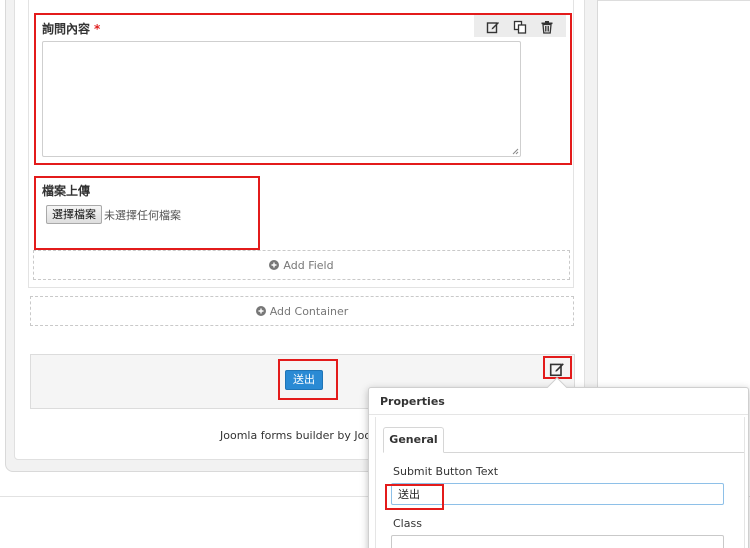 This screenshot has height=548, width=750. What do you see at coordinates (413, 440) in the screenshot?
I see `tab-general: General` at bounding box center [413, 440].